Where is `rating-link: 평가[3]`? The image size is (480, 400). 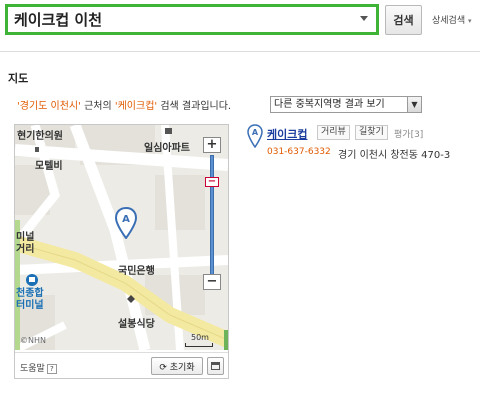
rating-link: 평가[3] is located at coordinates (408, 133).